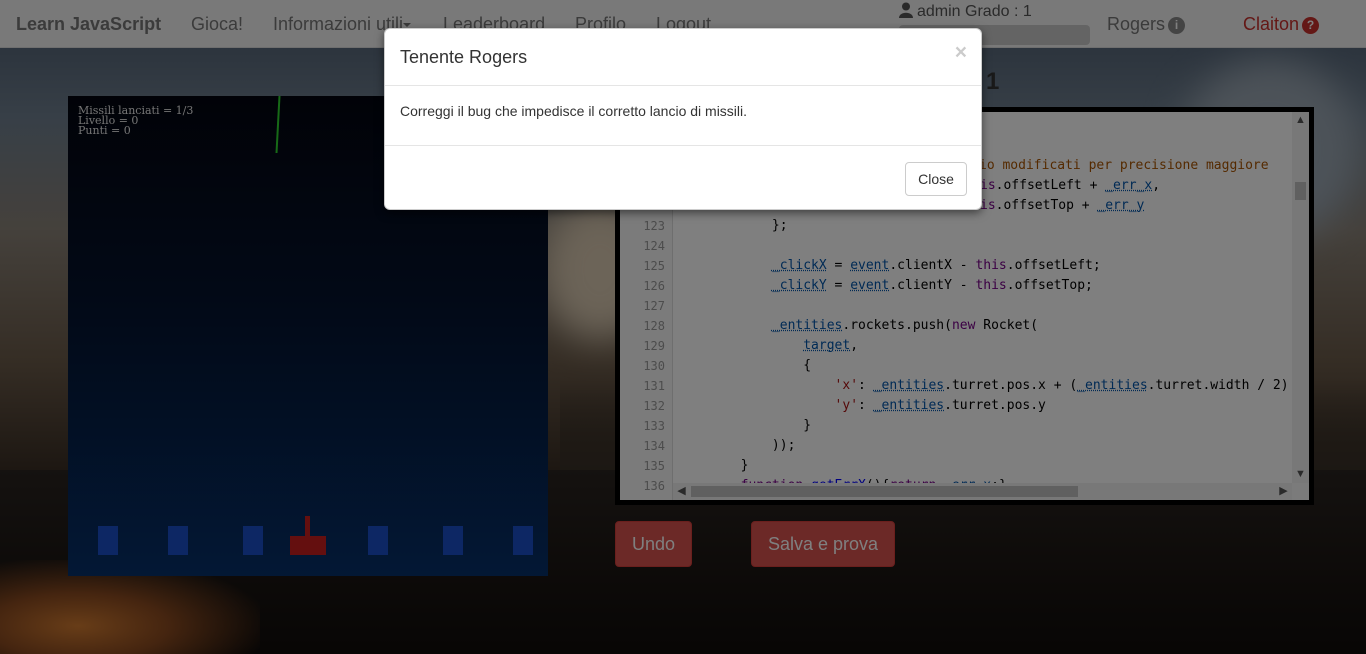 The height and width of the screenshot is (654, 1366). Describe the element at coordinates (464, 57) in the screenshot. I see `modal-title: Tenente Rogers` at that location.